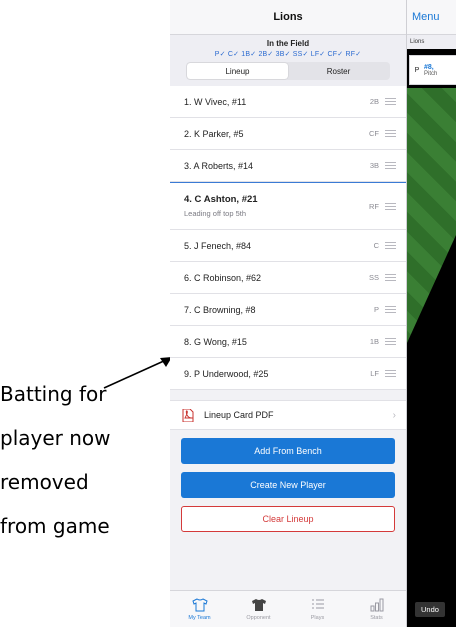 This screenshot has height=627, width=456. Describe the element at coordinates (374, 133) in the screenshot. I see `player-position: CF` at that location.